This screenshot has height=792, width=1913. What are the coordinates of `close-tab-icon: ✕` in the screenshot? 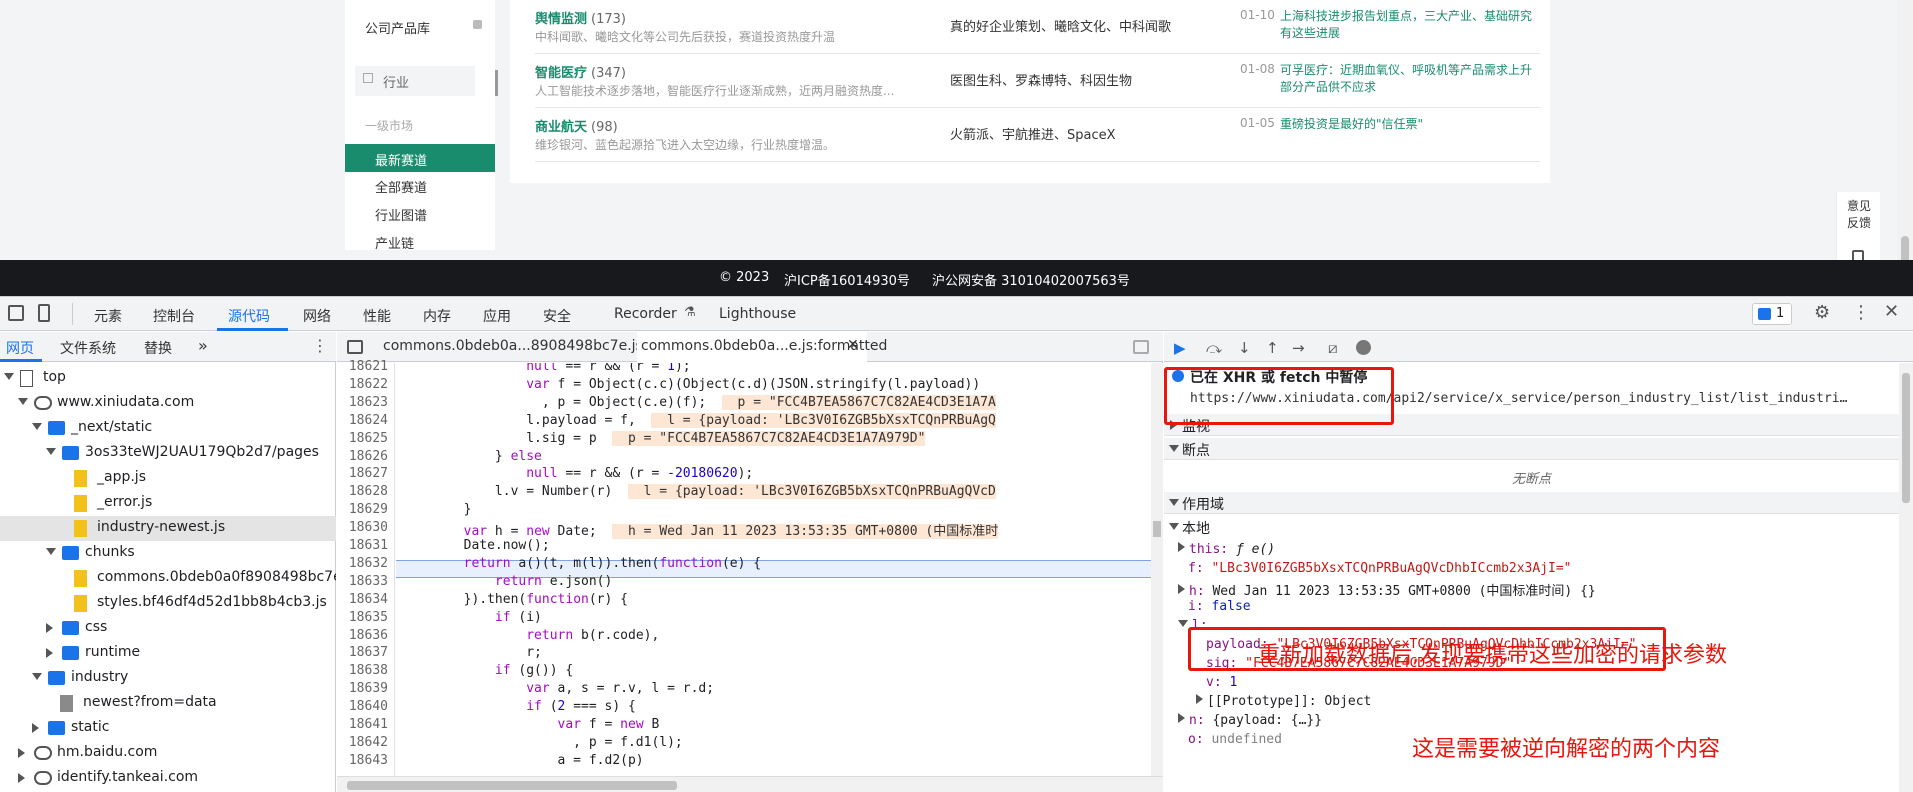 It's located at (853, 345).